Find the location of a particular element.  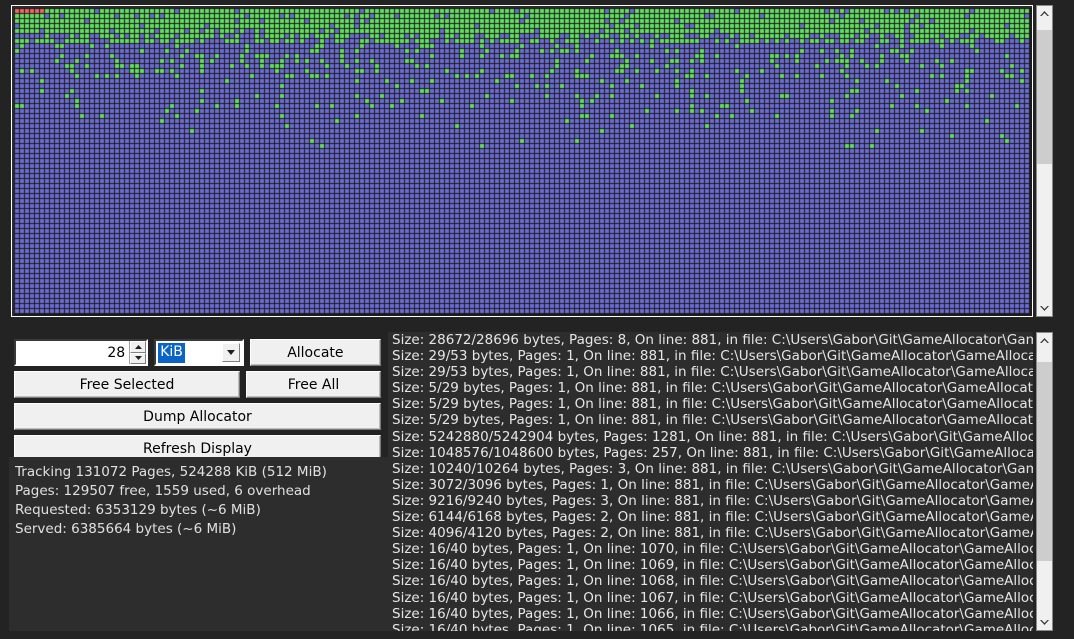

stats-requested-line: Requested: 6353129 bytes (~6 MiB) is located at coordinates (138, 510).